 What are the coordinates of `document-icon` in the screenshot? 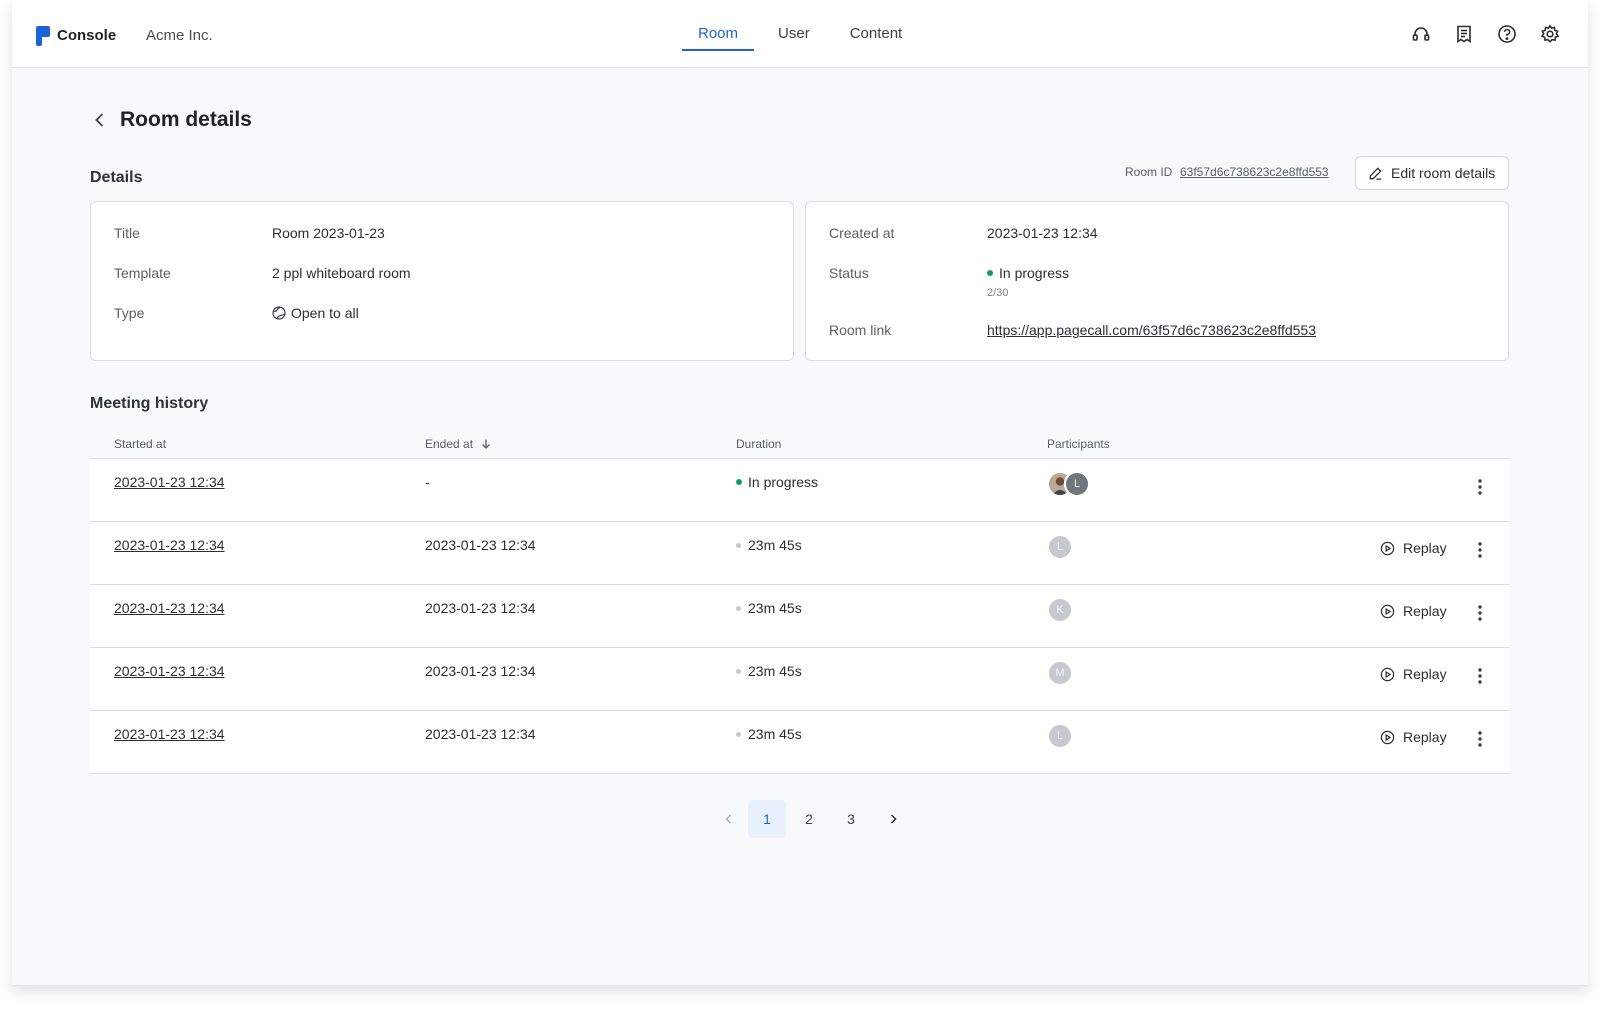 It's located at (1464, 34).